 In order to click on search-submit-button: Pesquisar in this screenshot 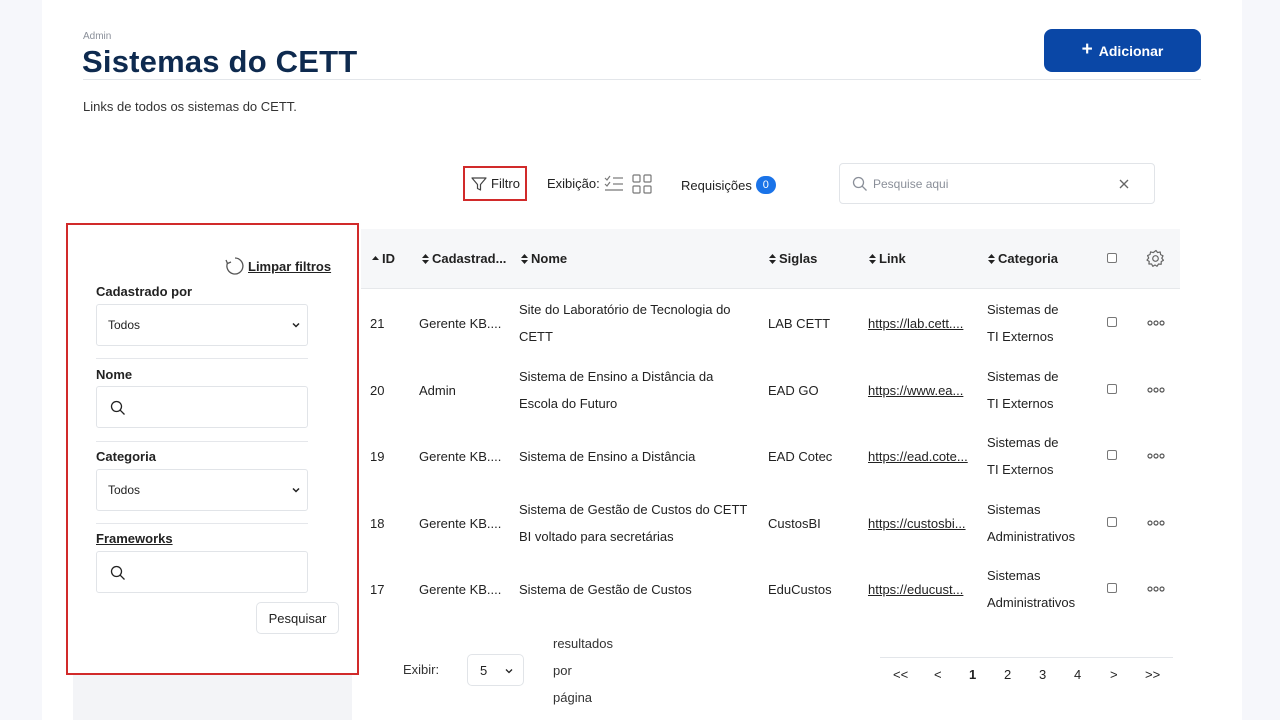, I will do `click(297, 618)`.